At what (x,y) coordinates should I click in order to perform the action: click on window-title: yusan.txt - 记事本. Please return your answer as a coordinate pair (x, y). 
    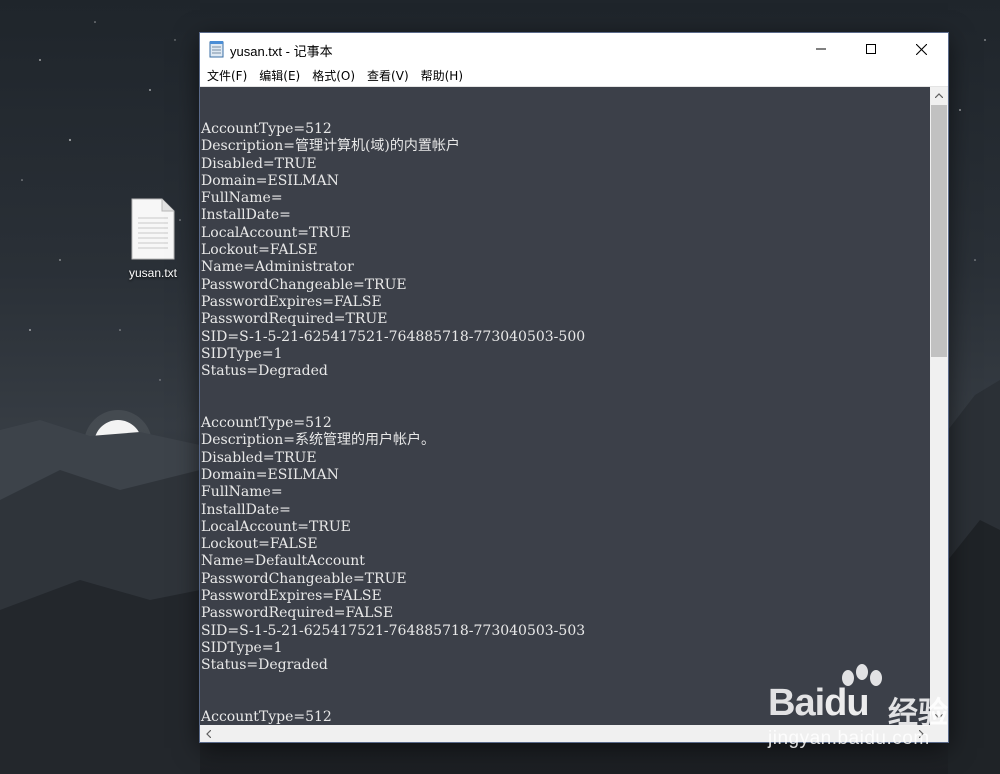
    Looking at the image, I should click on (281, 51).